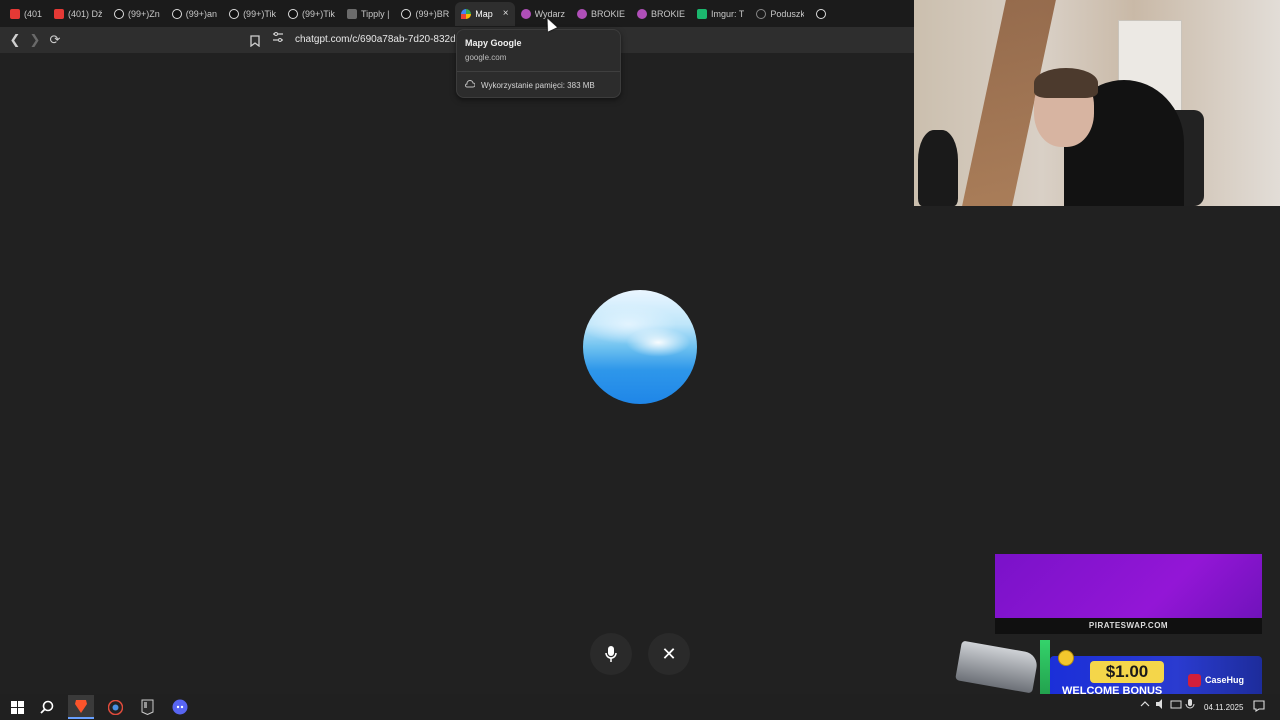  Describe the element at coordinates (255, 41) in the screenshot. I see `bookmark-icon` at that location.